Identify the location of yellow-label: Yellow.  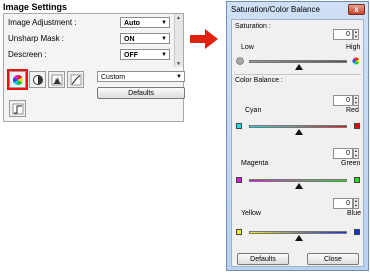
(251, 213).